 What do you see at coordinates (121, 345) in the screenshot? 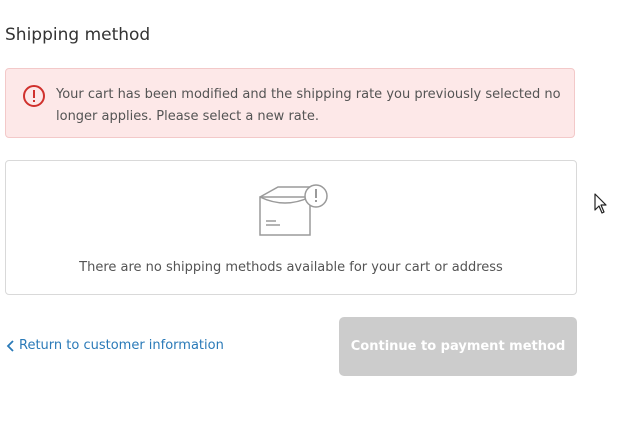
I see `return-link-label: Return to customer information` at bounding box center [121, 345].